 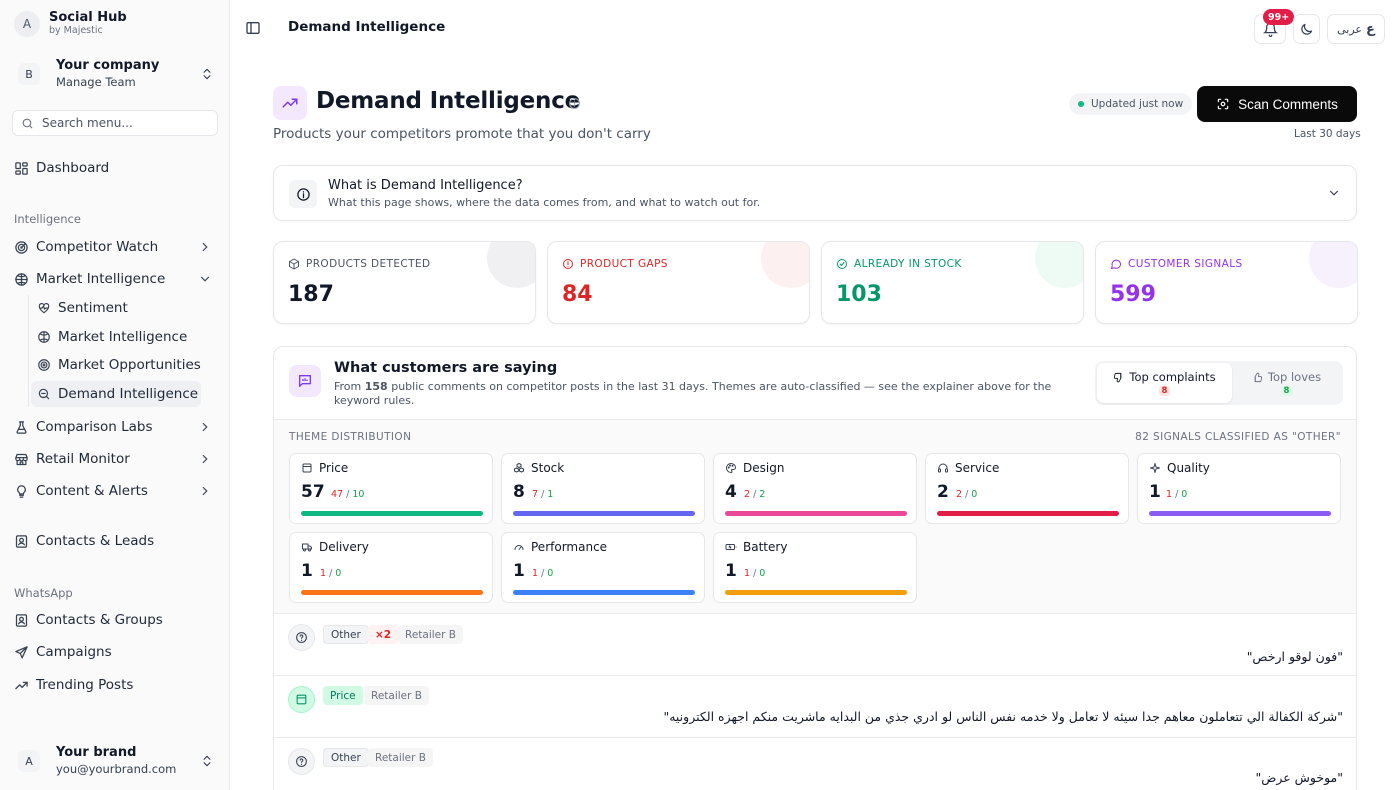 What do you see at coordinates (977, 468) in the screenshot?
I see `theme-name: Service` at bounding box center [977, 468].